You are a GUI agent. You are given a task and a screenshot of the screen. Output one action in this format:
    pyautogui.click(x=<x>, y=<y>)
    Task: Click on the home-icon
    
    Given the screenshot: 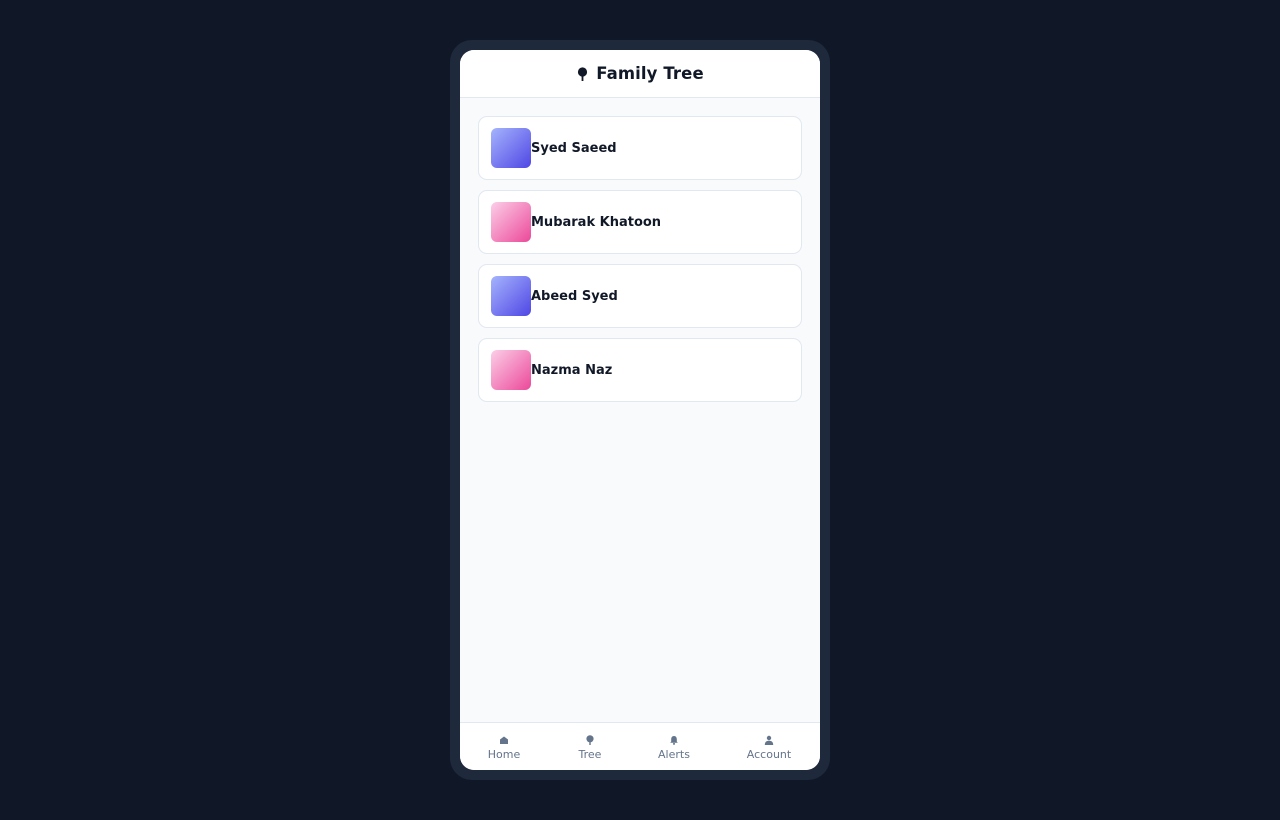 What is the action you would take?
    pyautogui.click(x=504, y=740)
    